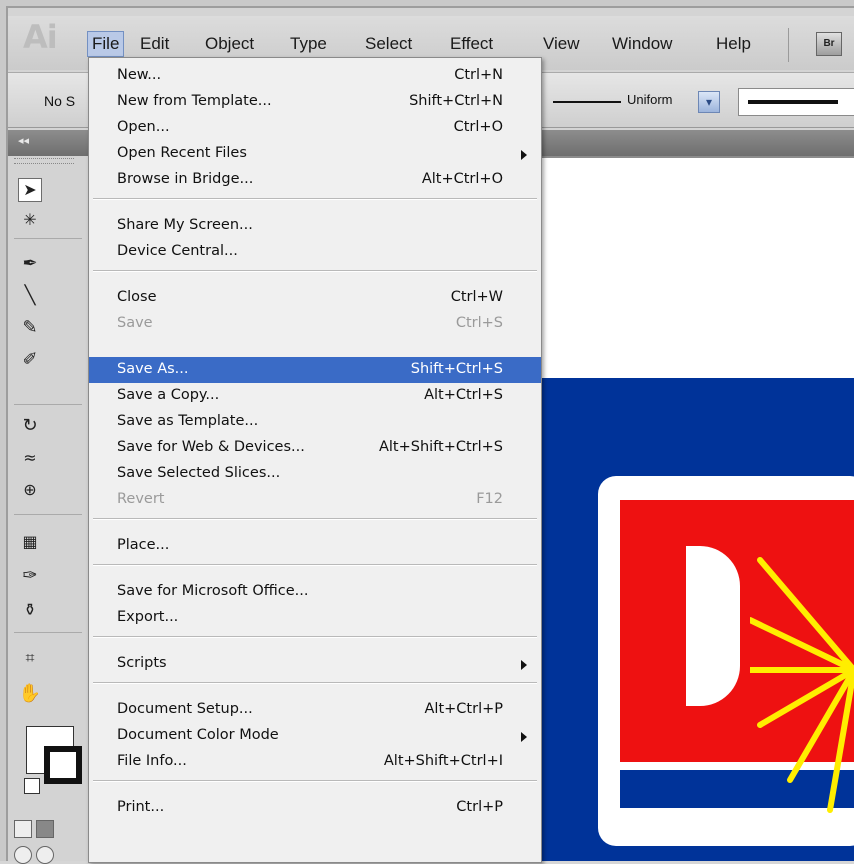 This screenshot has width=854, height=864. Describe the element at coordinates (30, 190) in the screenshot. I see `selection-tool-icon: ➤` at that location.